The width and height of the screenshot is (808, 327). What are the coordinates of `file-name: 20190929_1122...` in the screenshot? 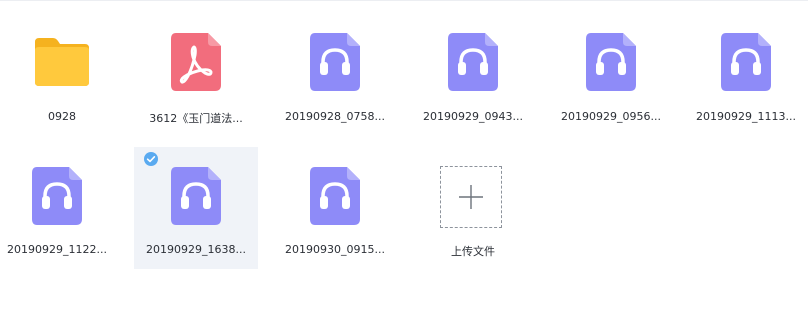 It's located at (57, 249).